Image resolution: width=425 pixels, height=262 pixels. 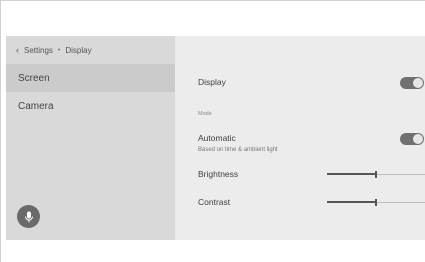 I want to click on frame-top-edge, so click(x=212, y=0).